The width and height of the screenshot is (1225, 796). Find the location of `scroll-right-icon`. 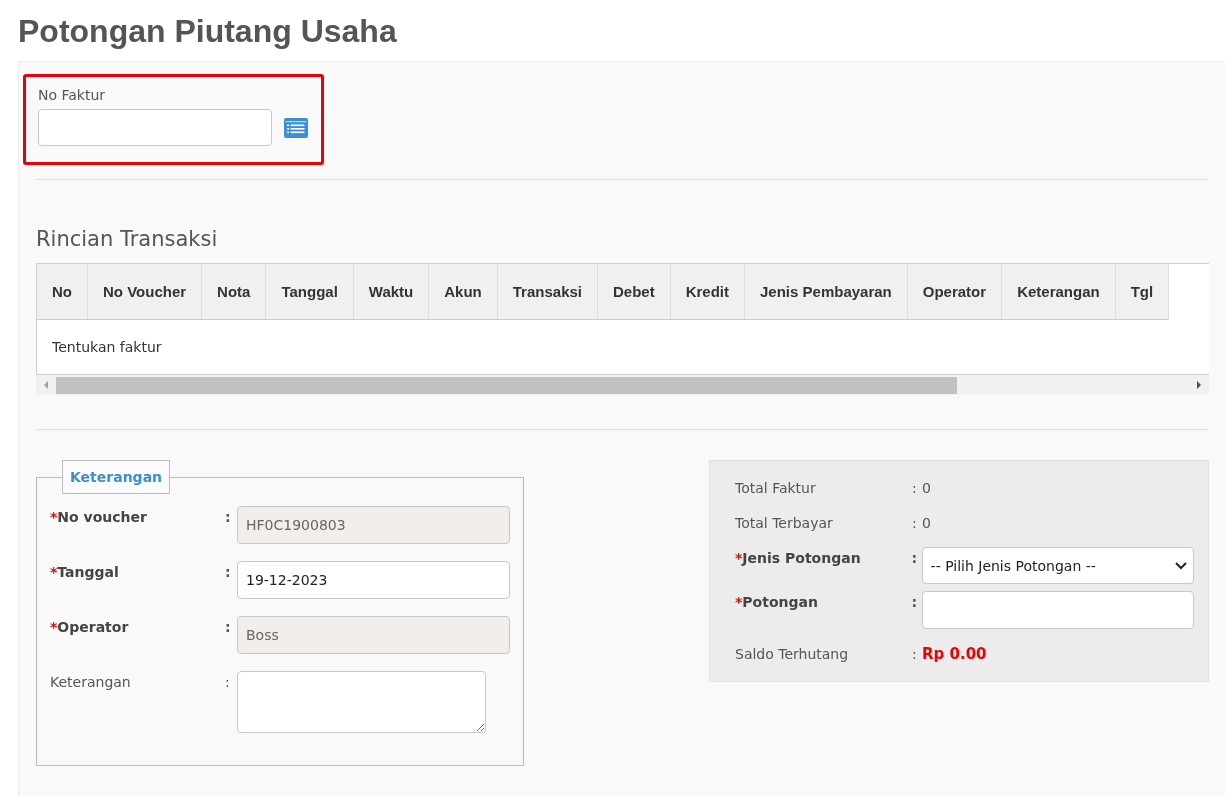

scroll-right-icon is located at coordinates (1199, 385).